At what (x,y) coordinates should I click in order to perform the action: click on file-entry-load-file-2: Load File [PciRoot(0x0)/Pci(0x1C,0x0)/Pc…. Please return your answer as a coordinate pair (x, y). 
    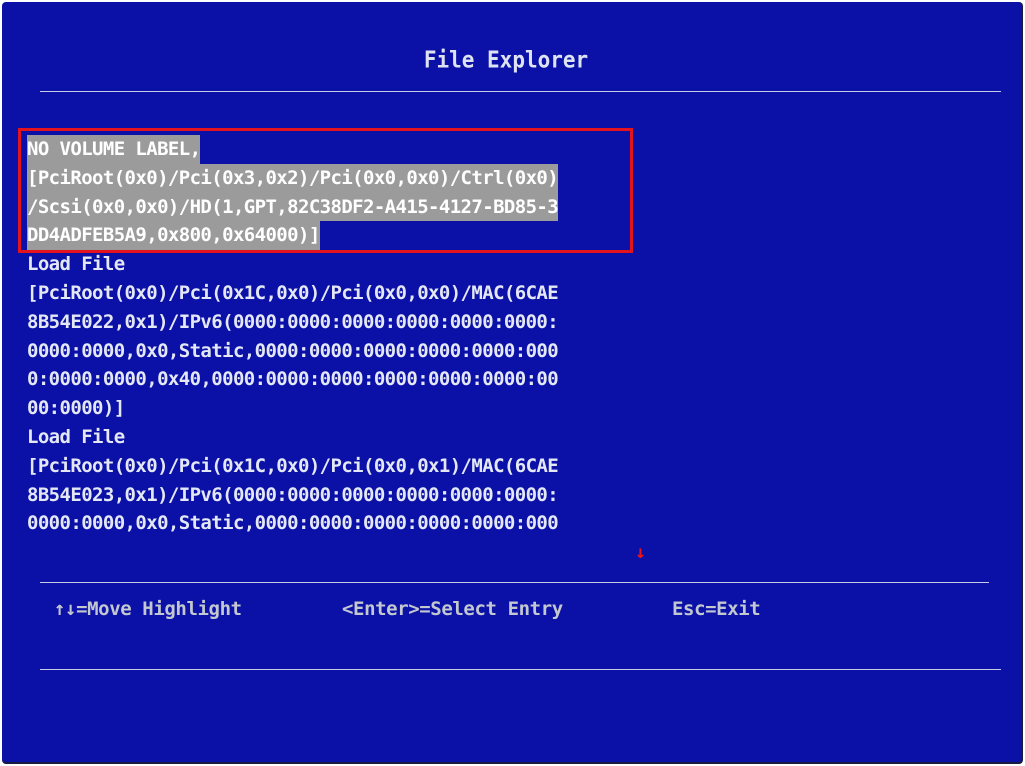
    Looking at the image, I should click on (327, 480).